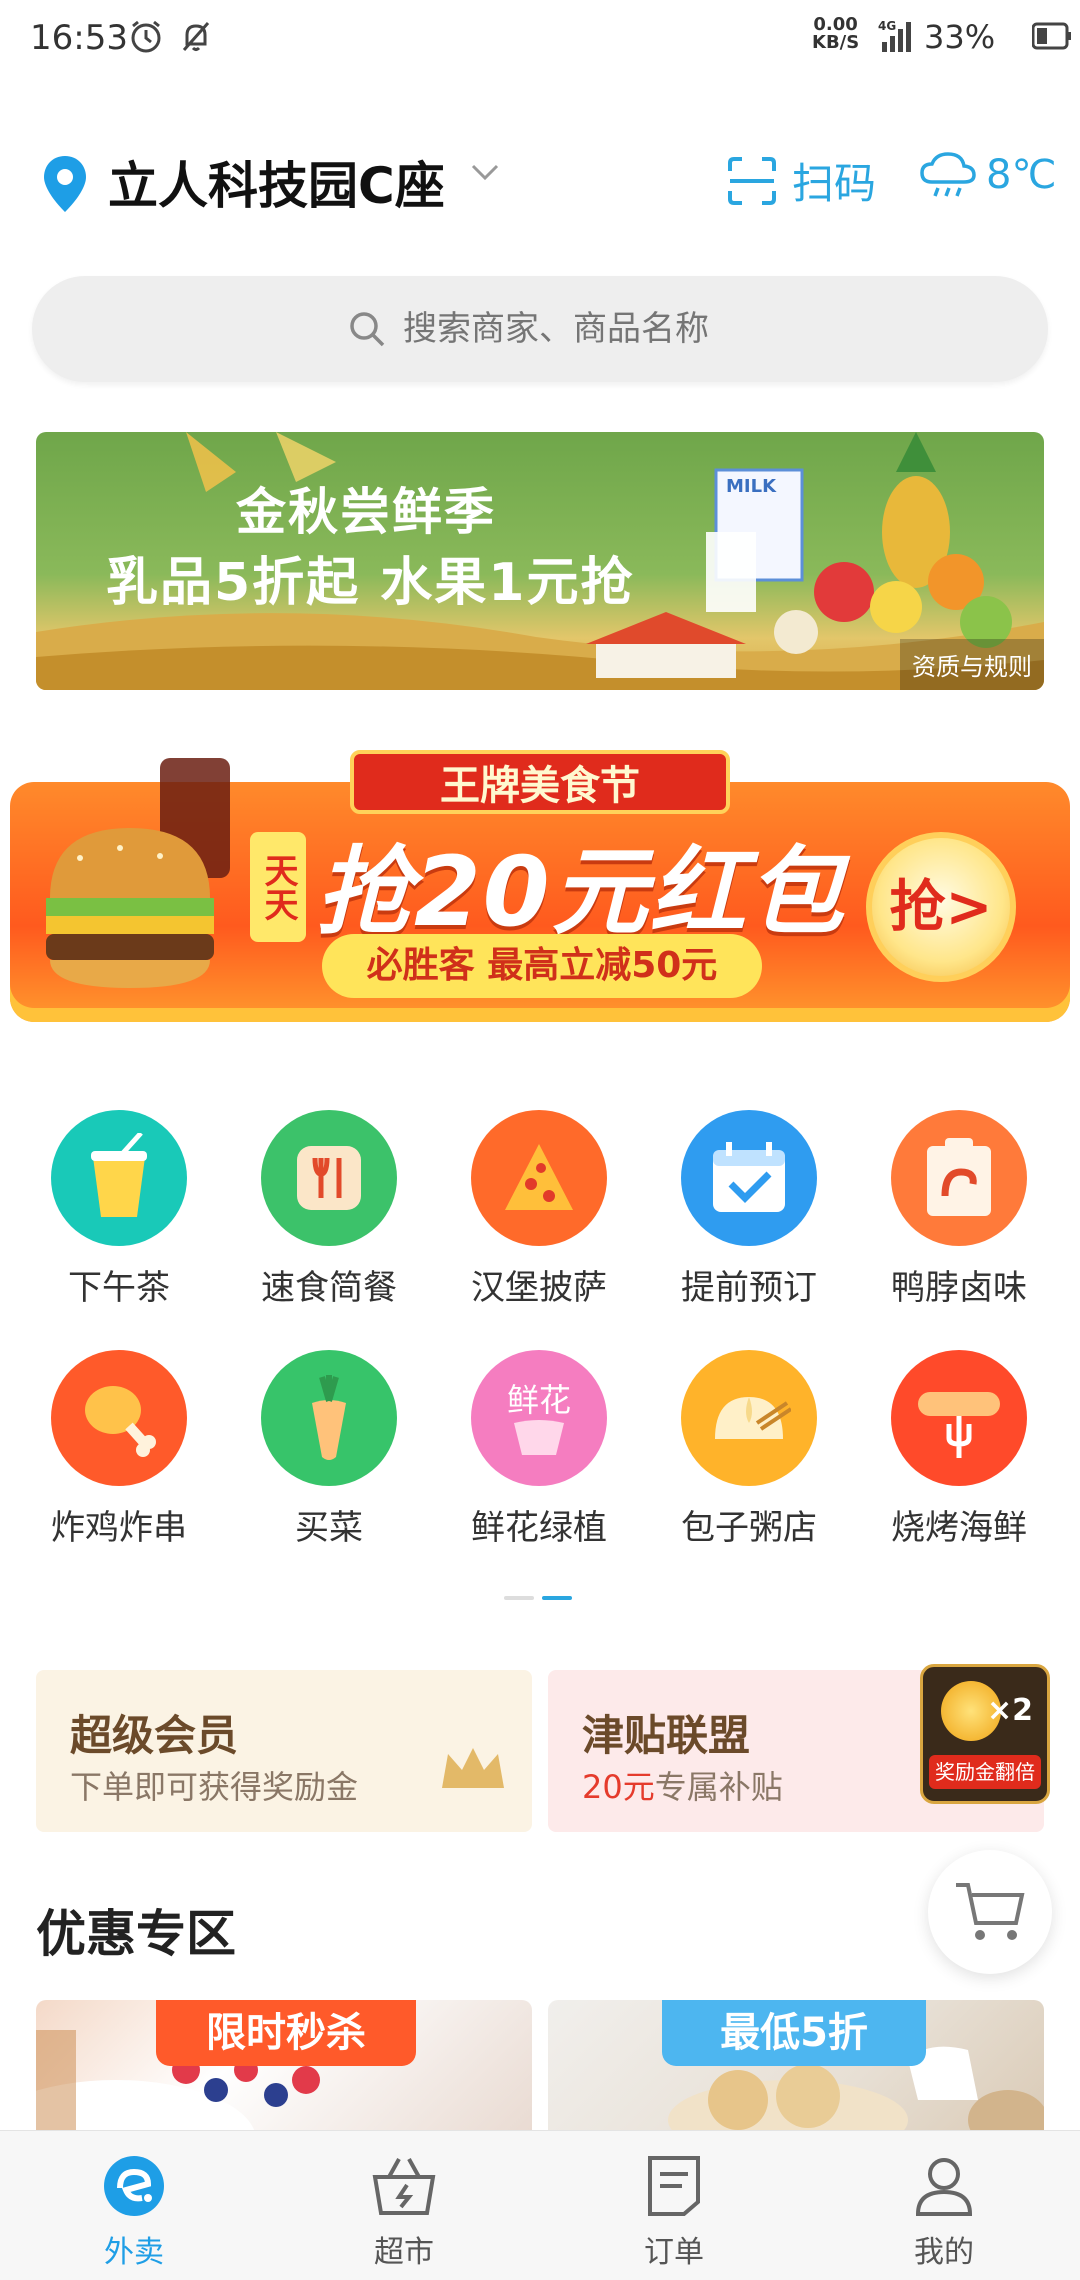 This screenshot has height=2280, width=1080. What do you see at coordinates (539, 1288) in the screenshot?
I see `category-label: 汉堡披萨` at bounding box center [539, 1288].